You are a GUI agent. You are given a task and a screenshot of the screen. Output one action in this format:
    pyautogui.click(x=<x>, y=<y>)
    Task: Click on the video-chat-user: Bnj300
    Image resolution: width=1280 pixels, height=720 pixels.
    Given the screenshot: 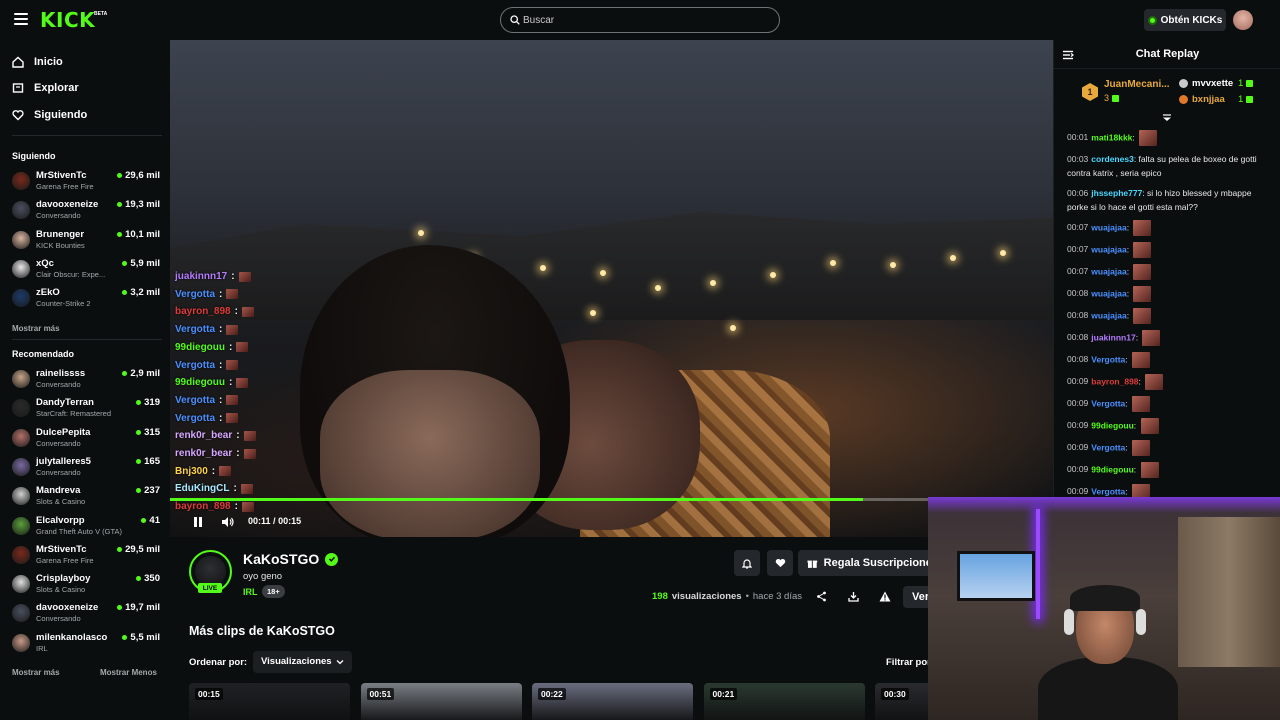 What is the action you would take?
    pyautogui.click(x=191, y=471)
    